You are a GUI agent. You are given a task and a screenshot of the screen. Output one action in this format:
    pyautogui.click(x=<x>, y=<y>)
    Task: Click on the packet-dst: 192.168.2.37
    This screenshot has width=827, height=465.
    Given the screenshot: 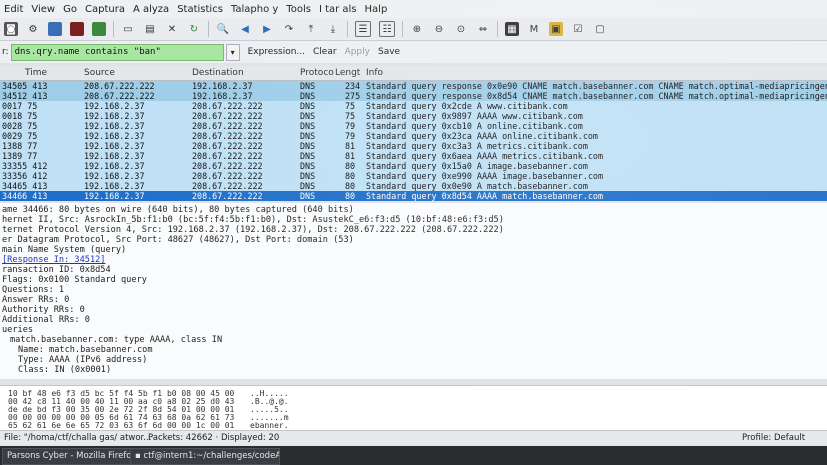 What is the action you would take?
    pyautogui.click(x=222, y=96)
    